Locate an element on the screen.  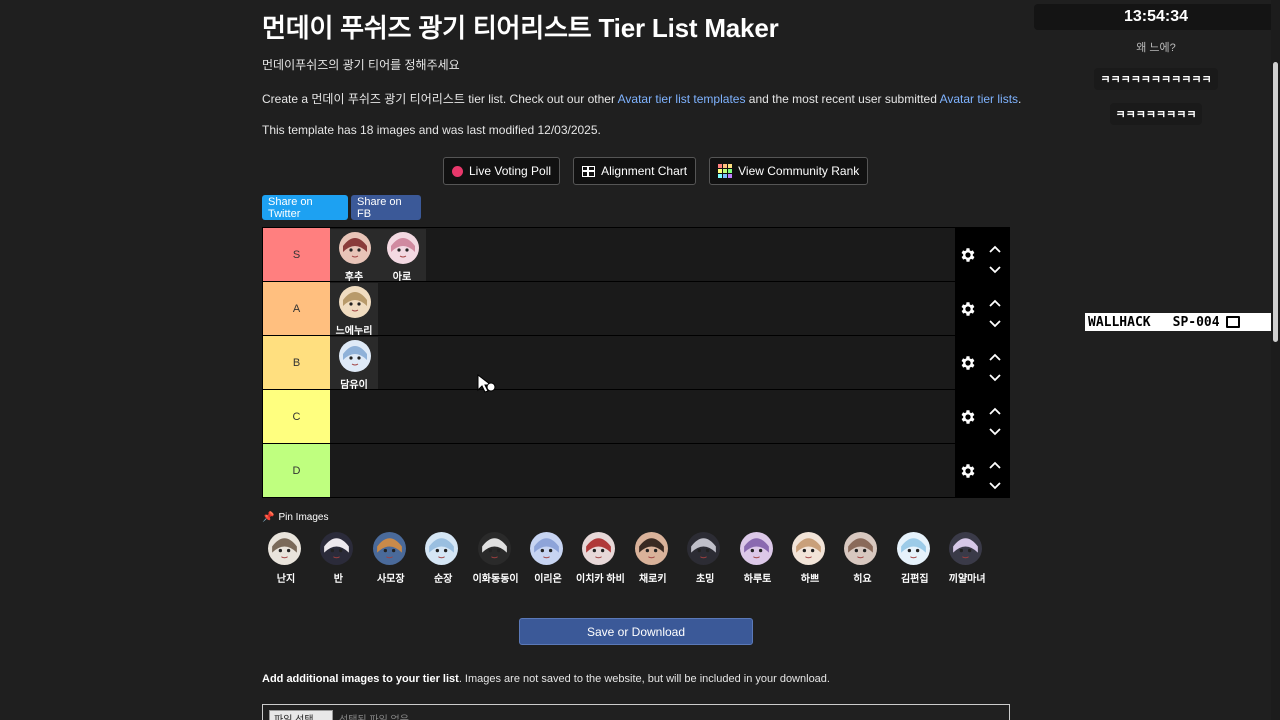
item-name: 김편집 is located at coordinates (914, 579).